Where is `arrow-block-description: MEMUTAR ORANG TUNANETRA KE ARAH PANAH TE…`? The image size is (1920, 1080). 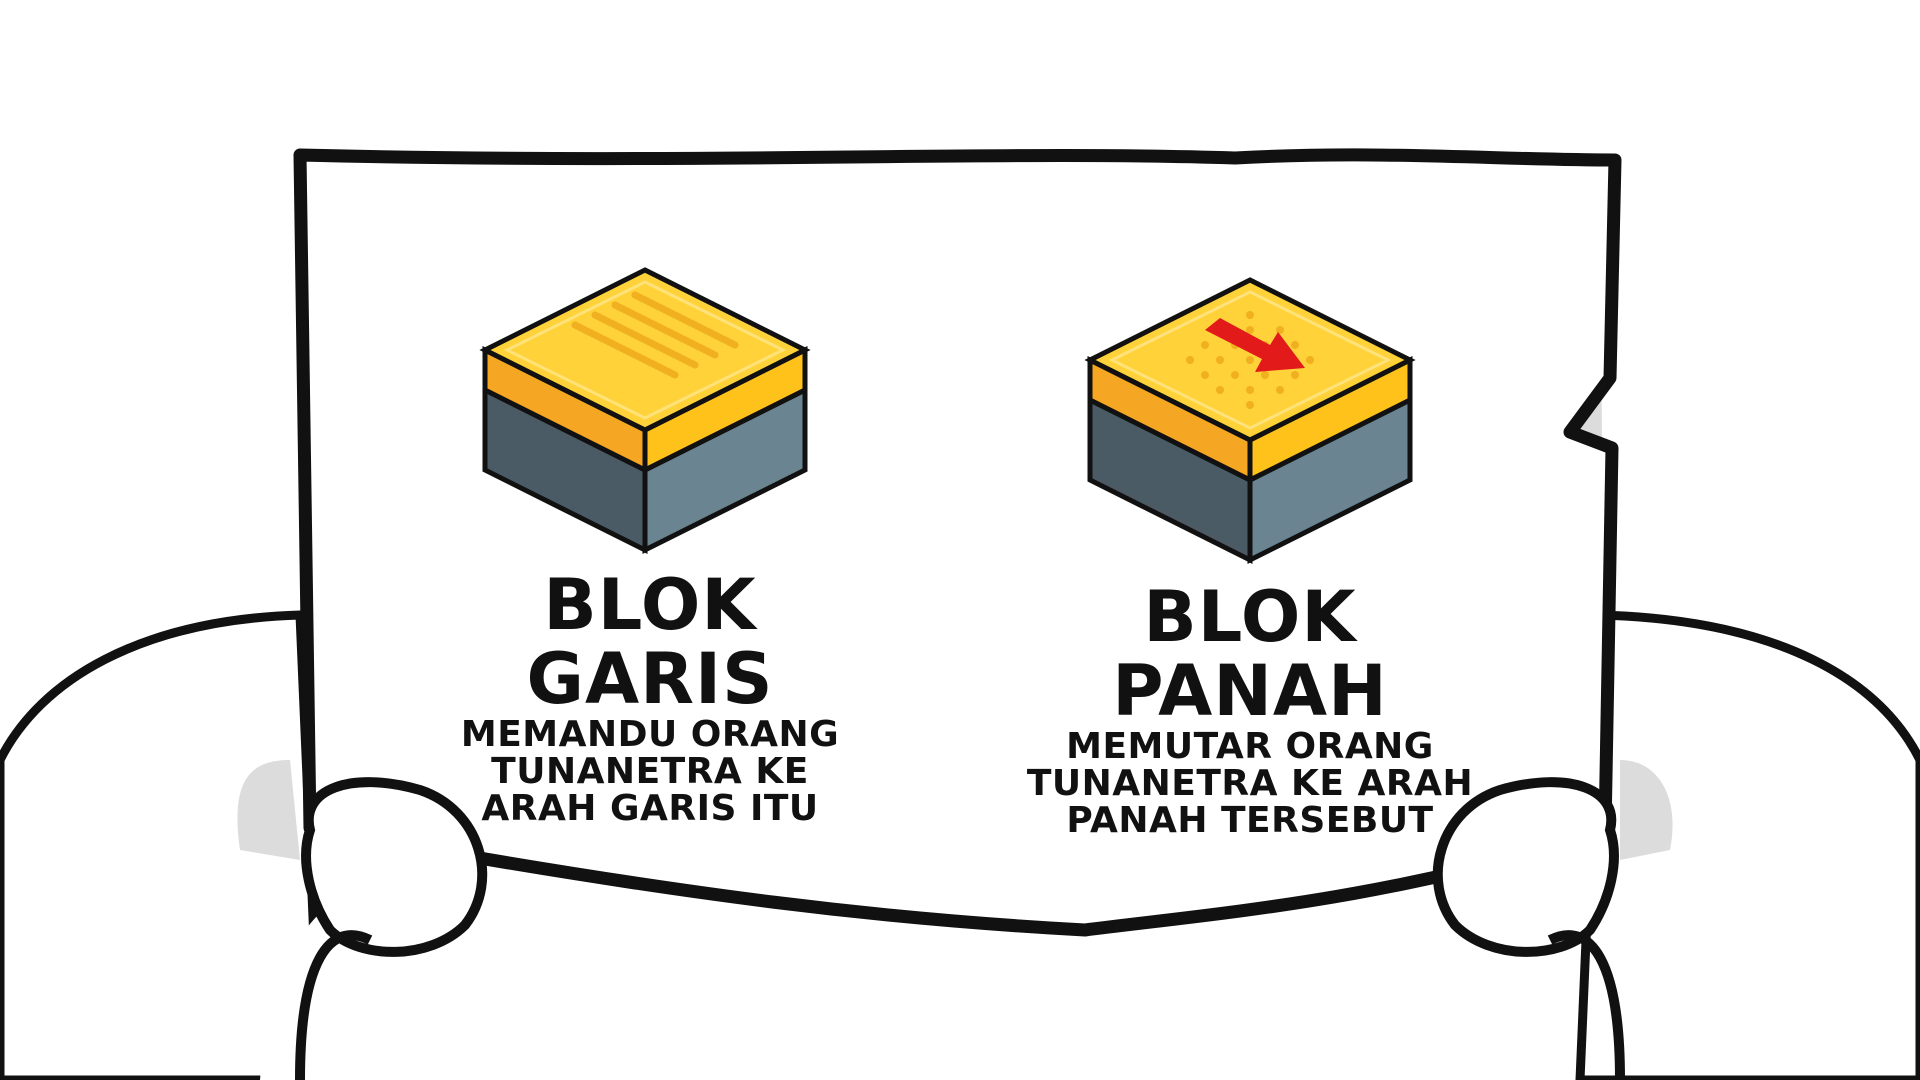 arrow-block-description: MEMUTAR ORANG TUNANETRA KE ARAH PANAH TE… is located at coordinates (1250, 783).